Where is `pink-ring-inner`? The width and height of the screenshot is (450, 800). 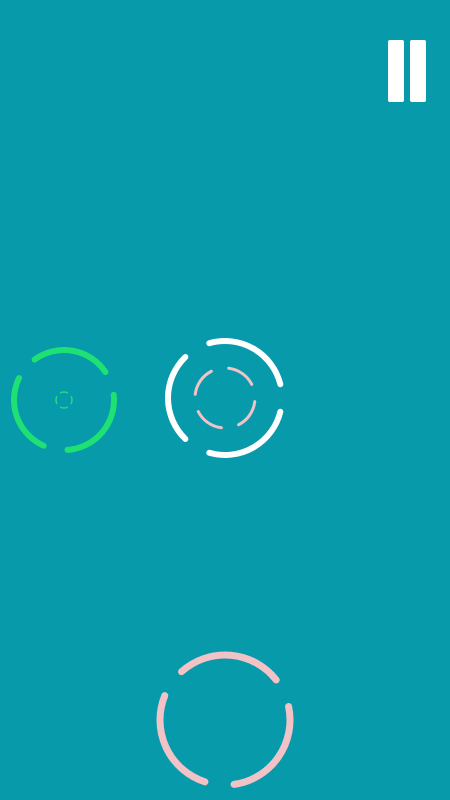 pink-ring-inner is located at coordinates (225, 398).